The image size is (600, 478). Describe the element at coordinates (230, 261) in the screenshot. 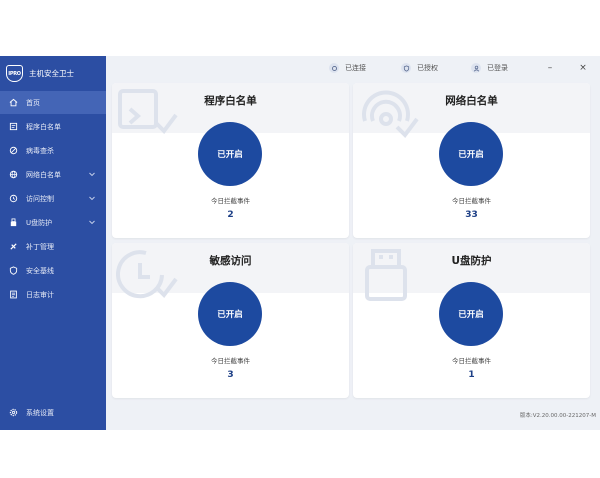

I see `card-title: 敏感访问` at that location.